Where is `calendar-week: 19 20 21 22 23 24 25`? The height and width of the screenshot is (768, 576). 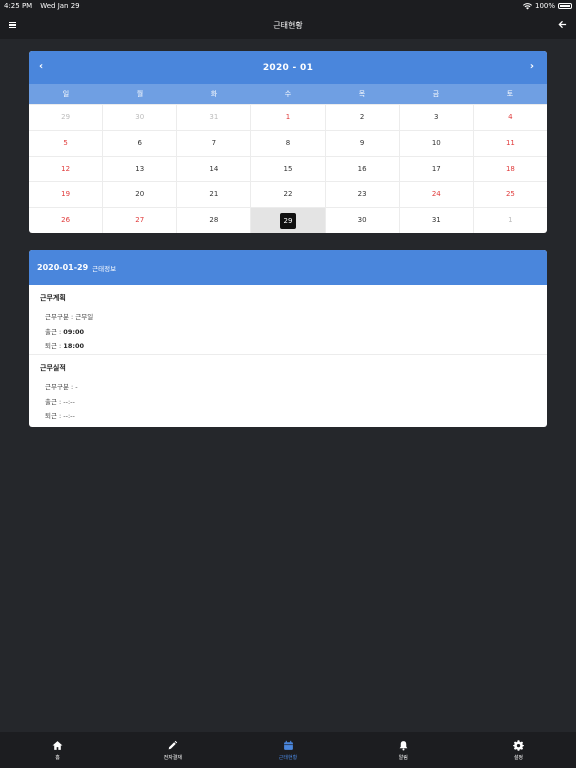 calendar-week: 19 20 21 22 23 24 25 is located at coordinates (288, 194).